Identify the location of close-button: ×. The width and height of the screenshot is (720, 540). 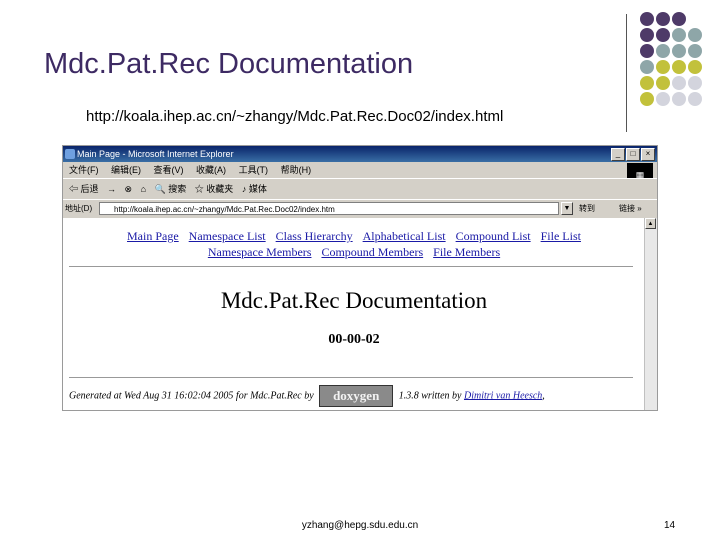
(648, 154).